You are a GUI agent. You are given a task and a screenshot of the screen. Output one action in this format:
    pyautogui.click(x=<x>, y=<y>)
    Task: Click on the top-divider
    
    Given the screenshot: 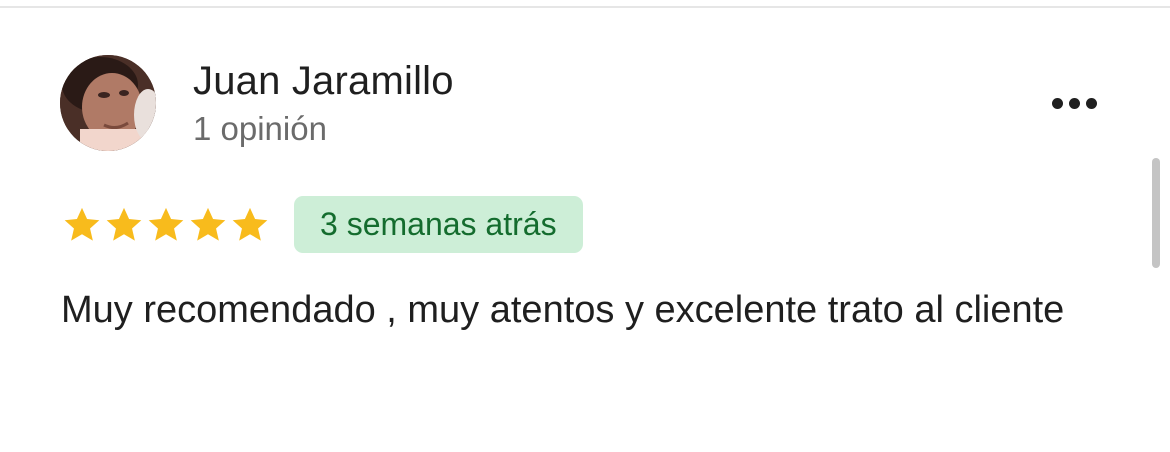 What is the action you would take?
    pyautogui.click(x=585, y=7)
    